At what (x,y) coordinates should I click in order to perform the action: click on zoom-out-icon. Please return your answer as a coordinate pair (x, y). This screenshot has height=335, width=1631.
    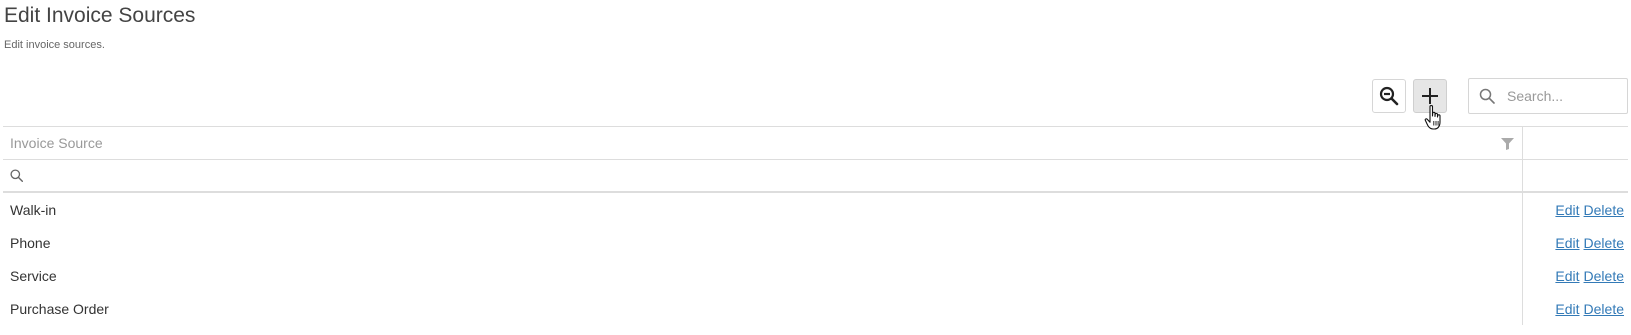
    Looking at the image, I should click on (1389, 96).